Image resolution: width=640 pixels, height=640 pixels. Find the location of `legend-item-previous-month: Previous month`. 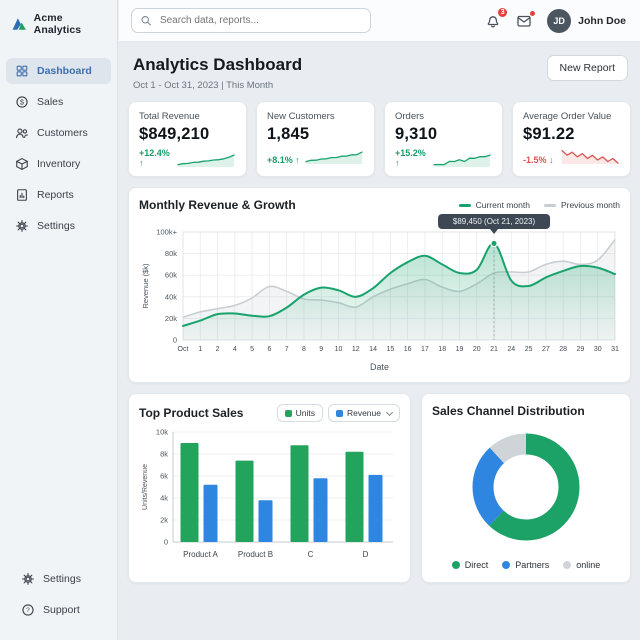

legend-item-previous-month: Previous month is located at coordinates (581, 205).